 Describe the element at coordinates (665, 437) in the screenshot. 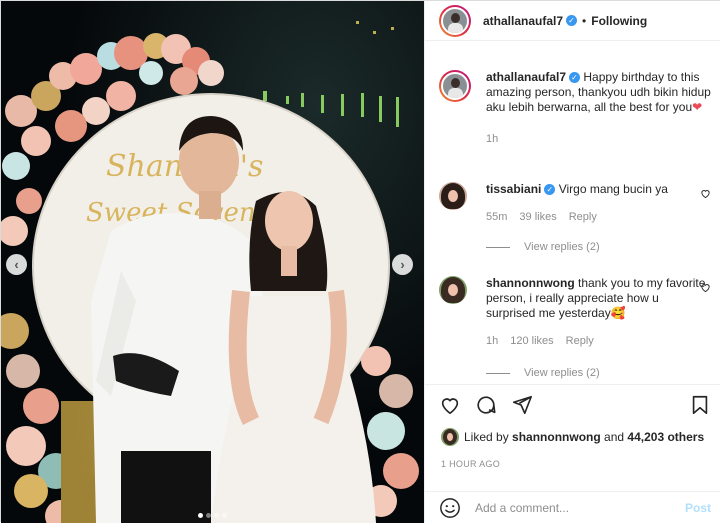

I see `liked-by-others: 44,203 others` at that location.